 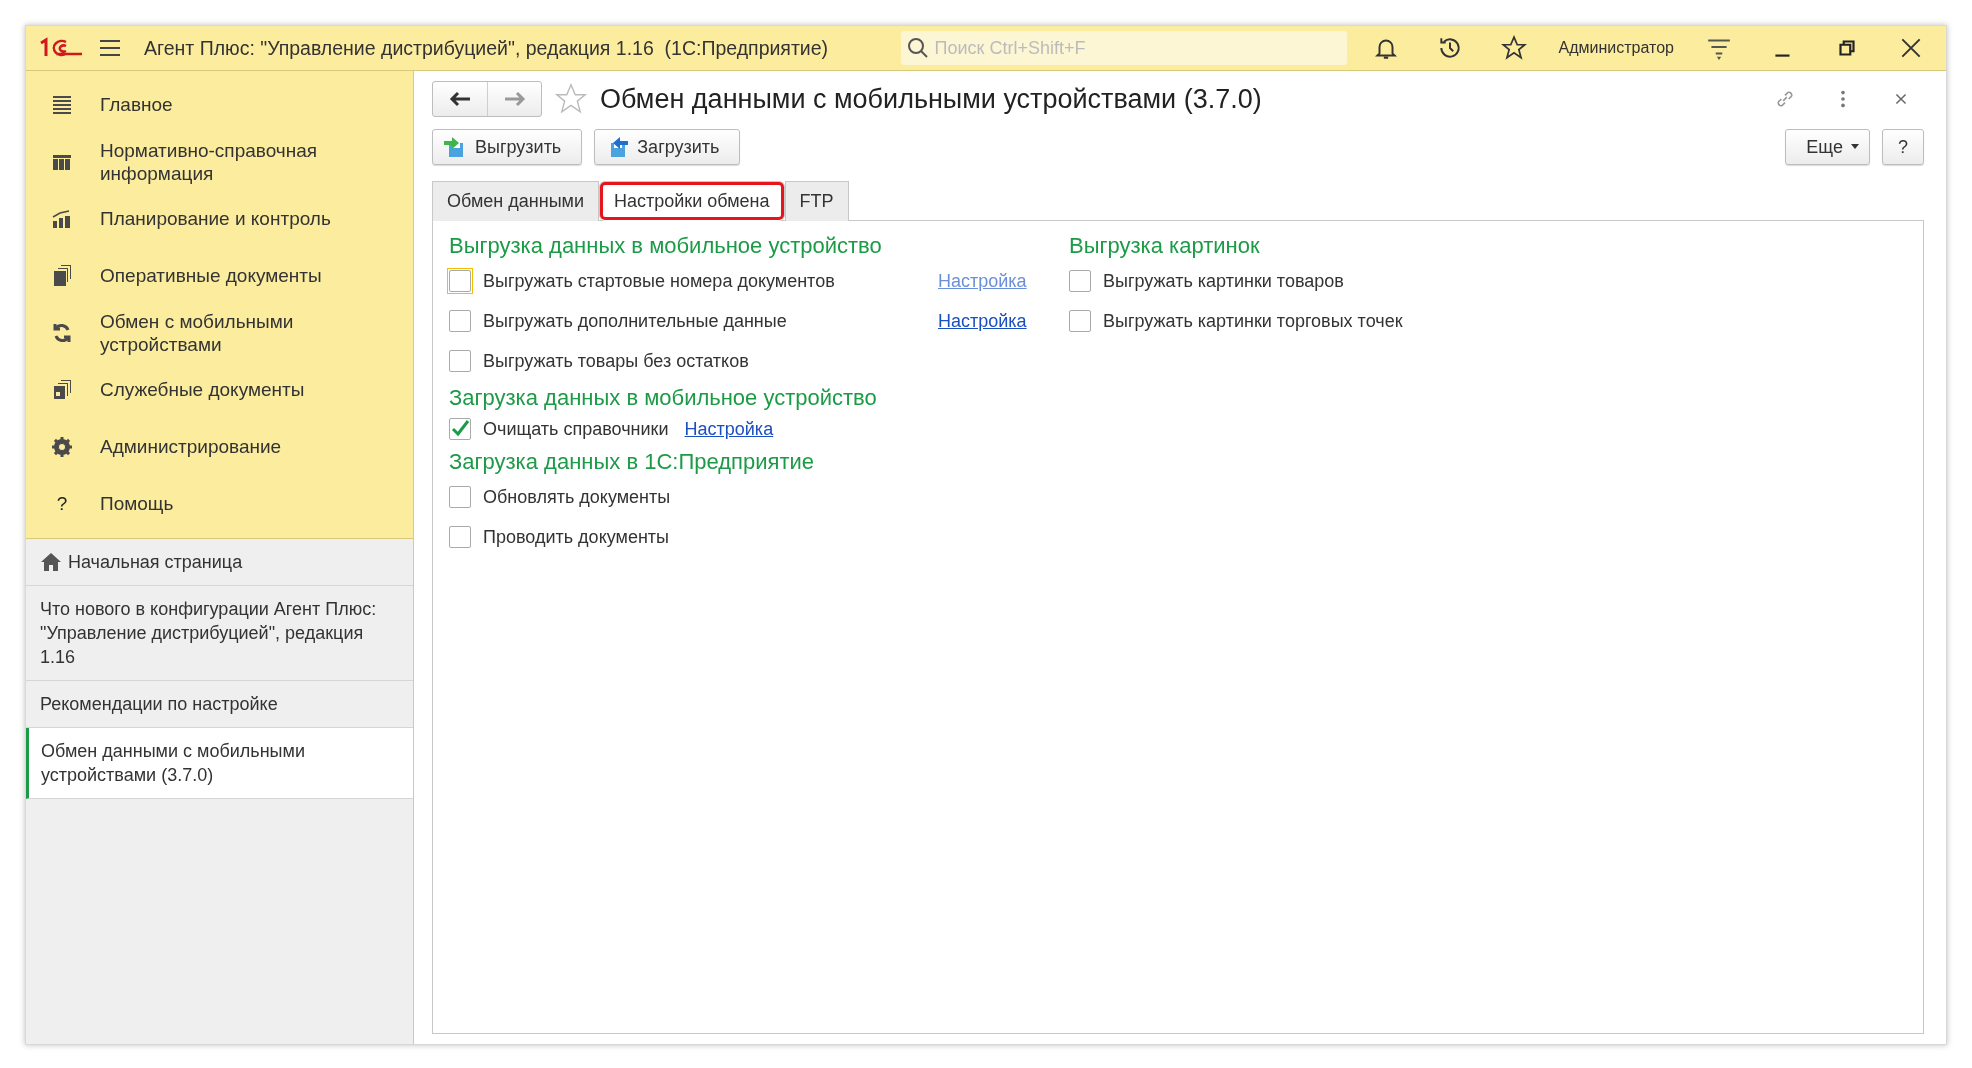 I want to click on open-page-item: Обмен данными с мобильными устройствами (3.7.0), so click(x=219, y=763).